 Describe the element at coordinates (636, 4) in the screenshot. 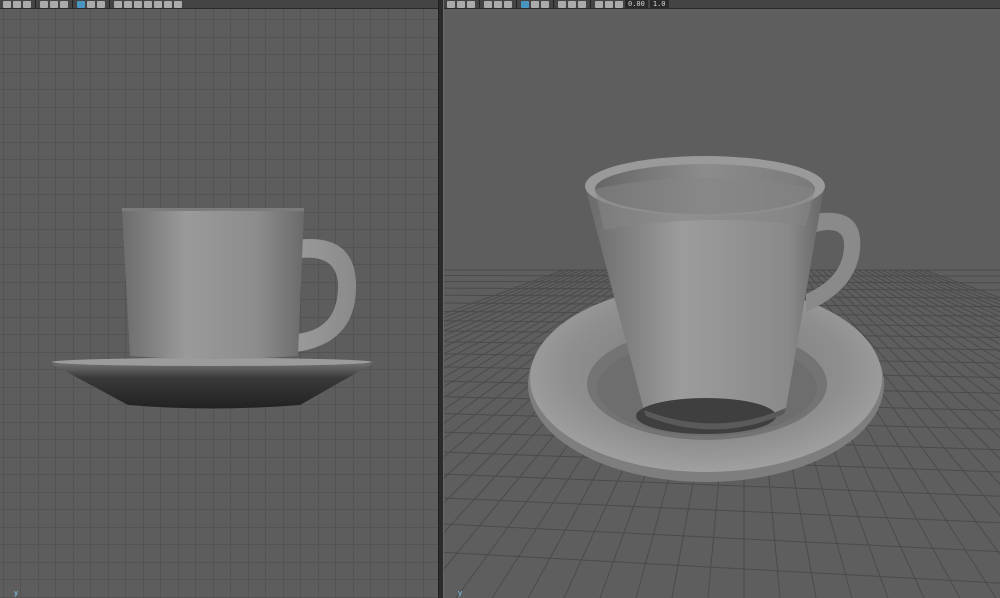

I see `exposure-field: 0.00` at that location.